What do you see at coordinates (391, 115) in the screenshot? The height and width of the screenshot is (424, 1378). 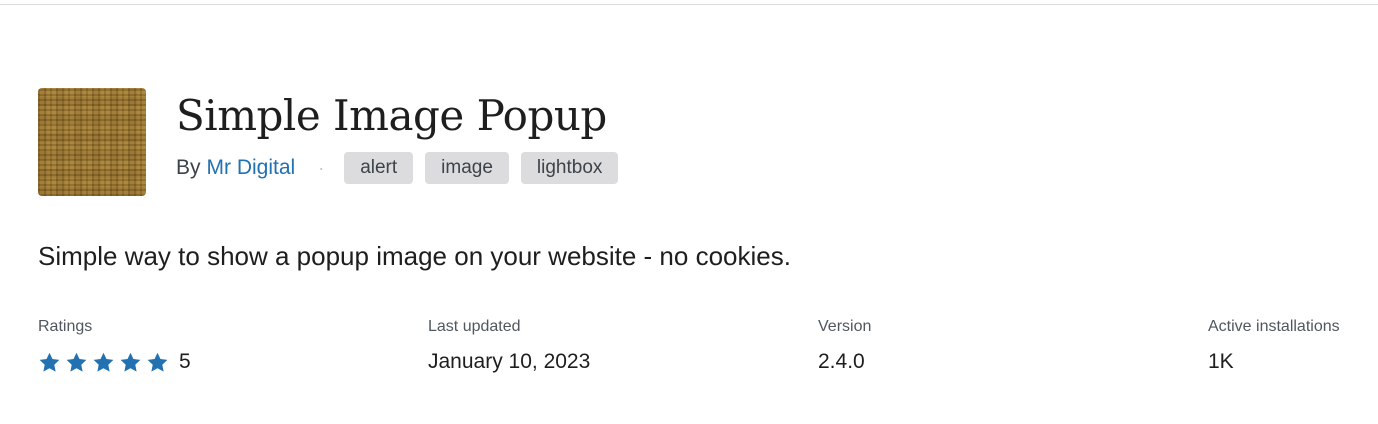 I see `plugin-title: Simple Image Popup` at bounding box center [391, 115].